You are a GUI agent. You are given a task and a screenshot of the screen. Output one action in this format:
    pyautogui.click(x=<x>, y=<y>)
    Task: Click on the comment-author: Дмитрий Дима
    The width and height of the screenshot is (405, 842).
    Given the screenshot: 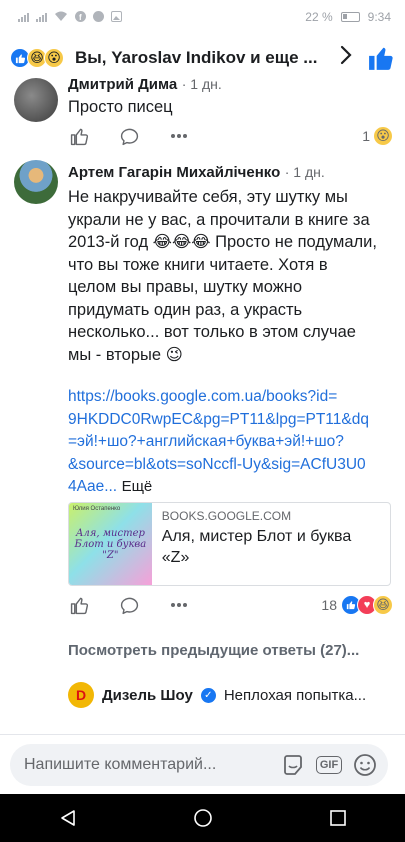 What is the action you would take?
    pyautogui.click(x=122, y=84)
    